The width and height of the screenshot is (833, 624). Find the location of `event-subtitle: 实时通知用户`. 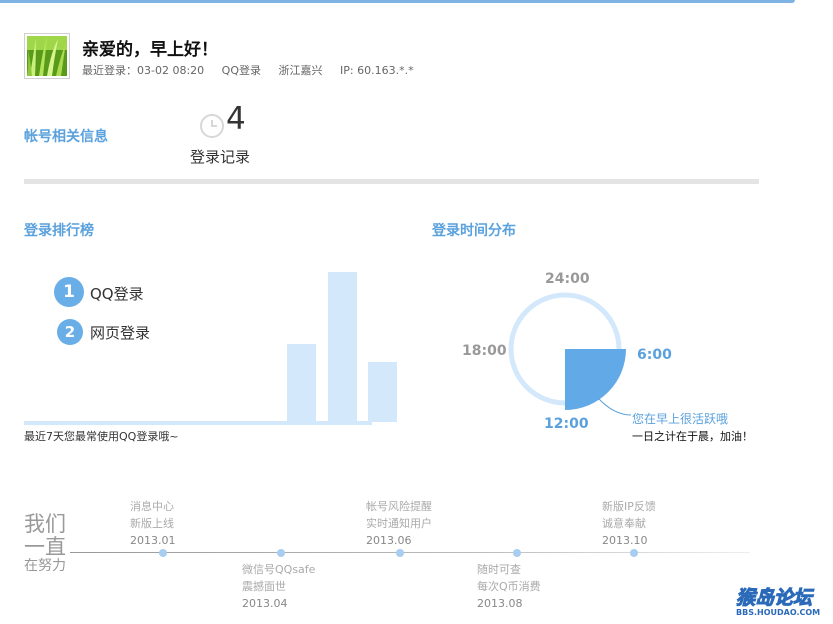

event-subtitle: 实时通知用户 is located at coordinates (399, 523).